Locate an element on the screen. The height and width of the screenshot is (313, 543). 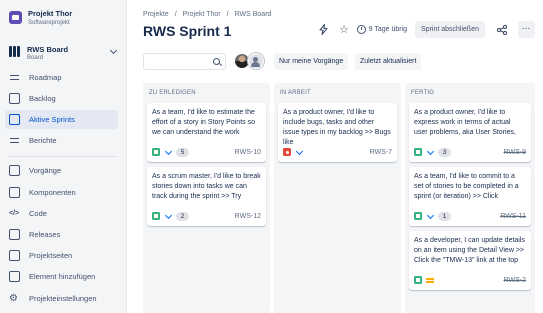
breadcrumb-link: Projekte is located at coordinates (156, 14).